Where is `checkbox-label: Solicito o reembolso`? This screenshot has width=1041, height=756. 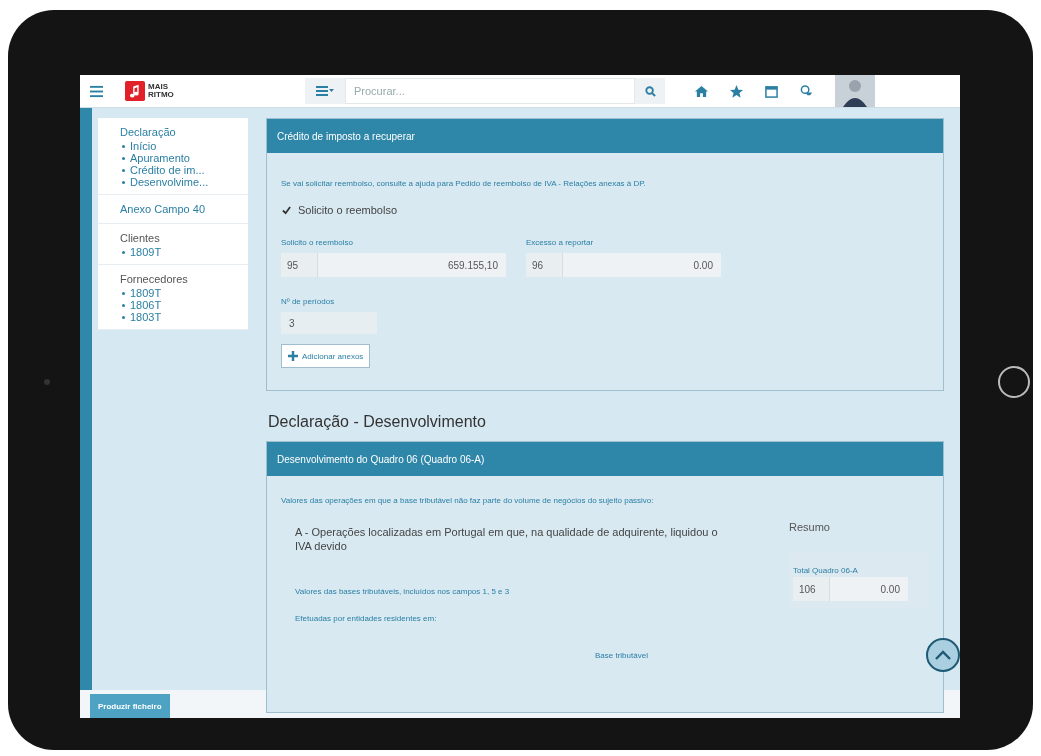 checkbox-label: Solicito o reembolso is located at coordinates (348, 210).